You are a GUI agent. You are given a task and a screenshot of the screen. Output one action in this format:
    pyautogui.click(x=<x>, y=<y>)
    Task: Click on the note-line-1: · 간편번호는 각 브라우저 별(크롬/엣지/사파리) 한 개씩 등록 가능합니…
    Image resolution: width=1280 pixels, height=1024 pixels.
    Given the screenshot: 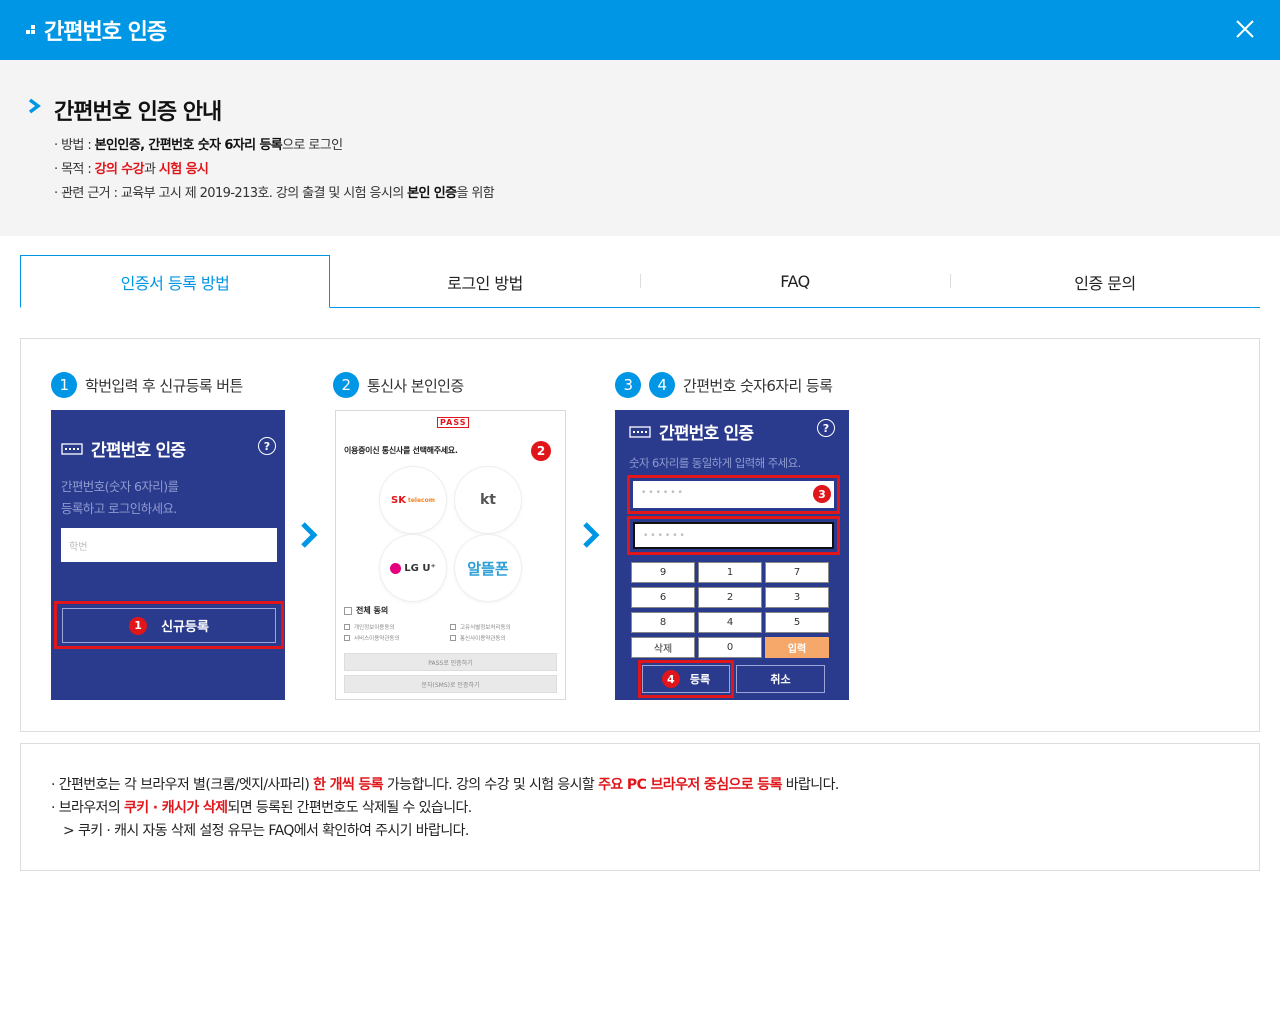 What is the action you would take?
    pyautogui.click(x=445, y=785)
    